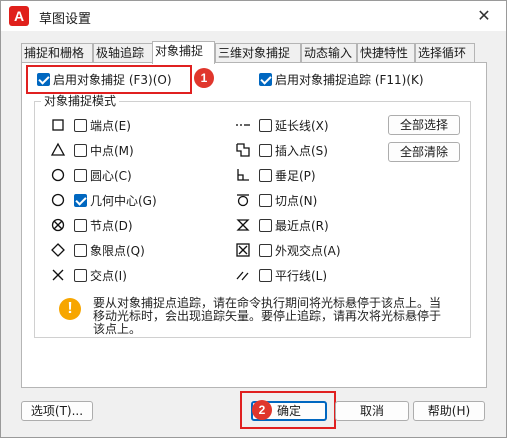 The height and width of the screenshot is (438, 507). What do you see at coordinates (57, 53) in the screenshot?
I see `tab-snap-and-grid: 捕捉和栅格` at bounding box center [57, 53].